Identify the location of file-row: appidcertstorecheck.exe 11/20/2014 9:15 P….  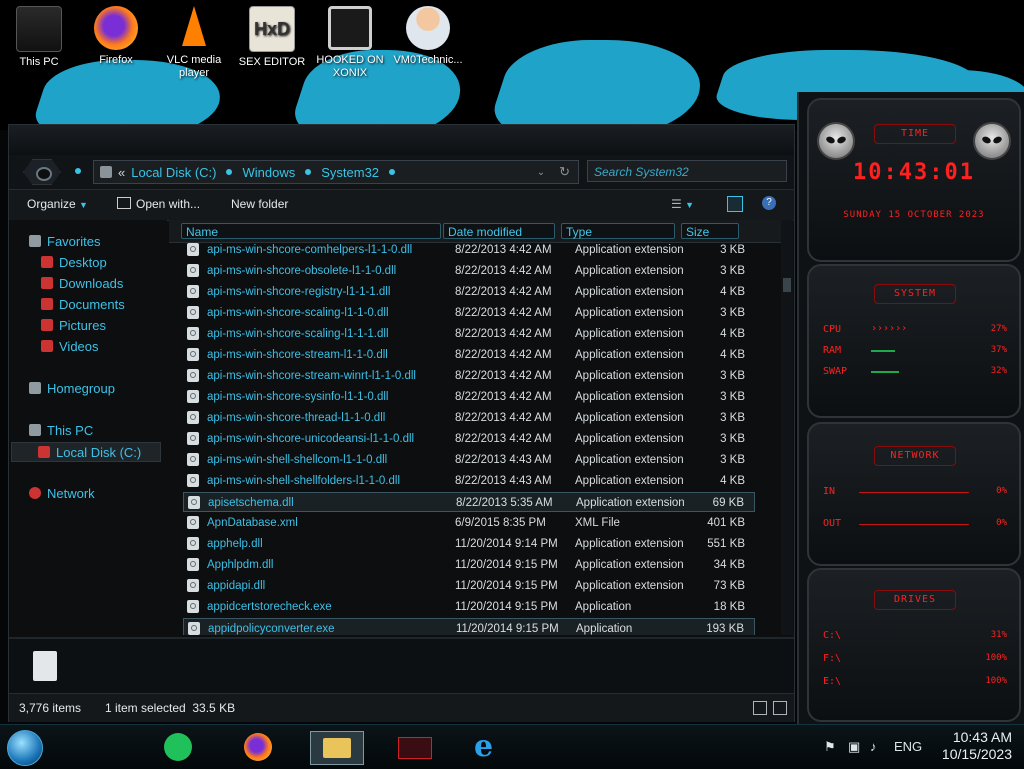
(469, 607).